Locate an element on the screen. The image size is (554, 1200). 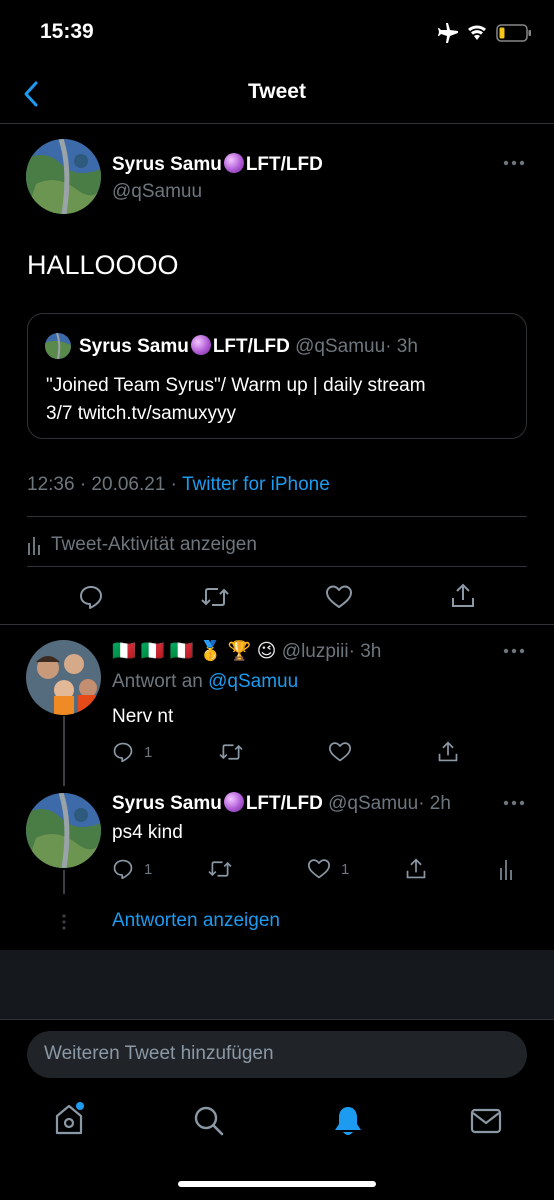
quoted-text-line-2: 3/7 twitch.tv/samuxyyy is located at coordinates (141, 413).